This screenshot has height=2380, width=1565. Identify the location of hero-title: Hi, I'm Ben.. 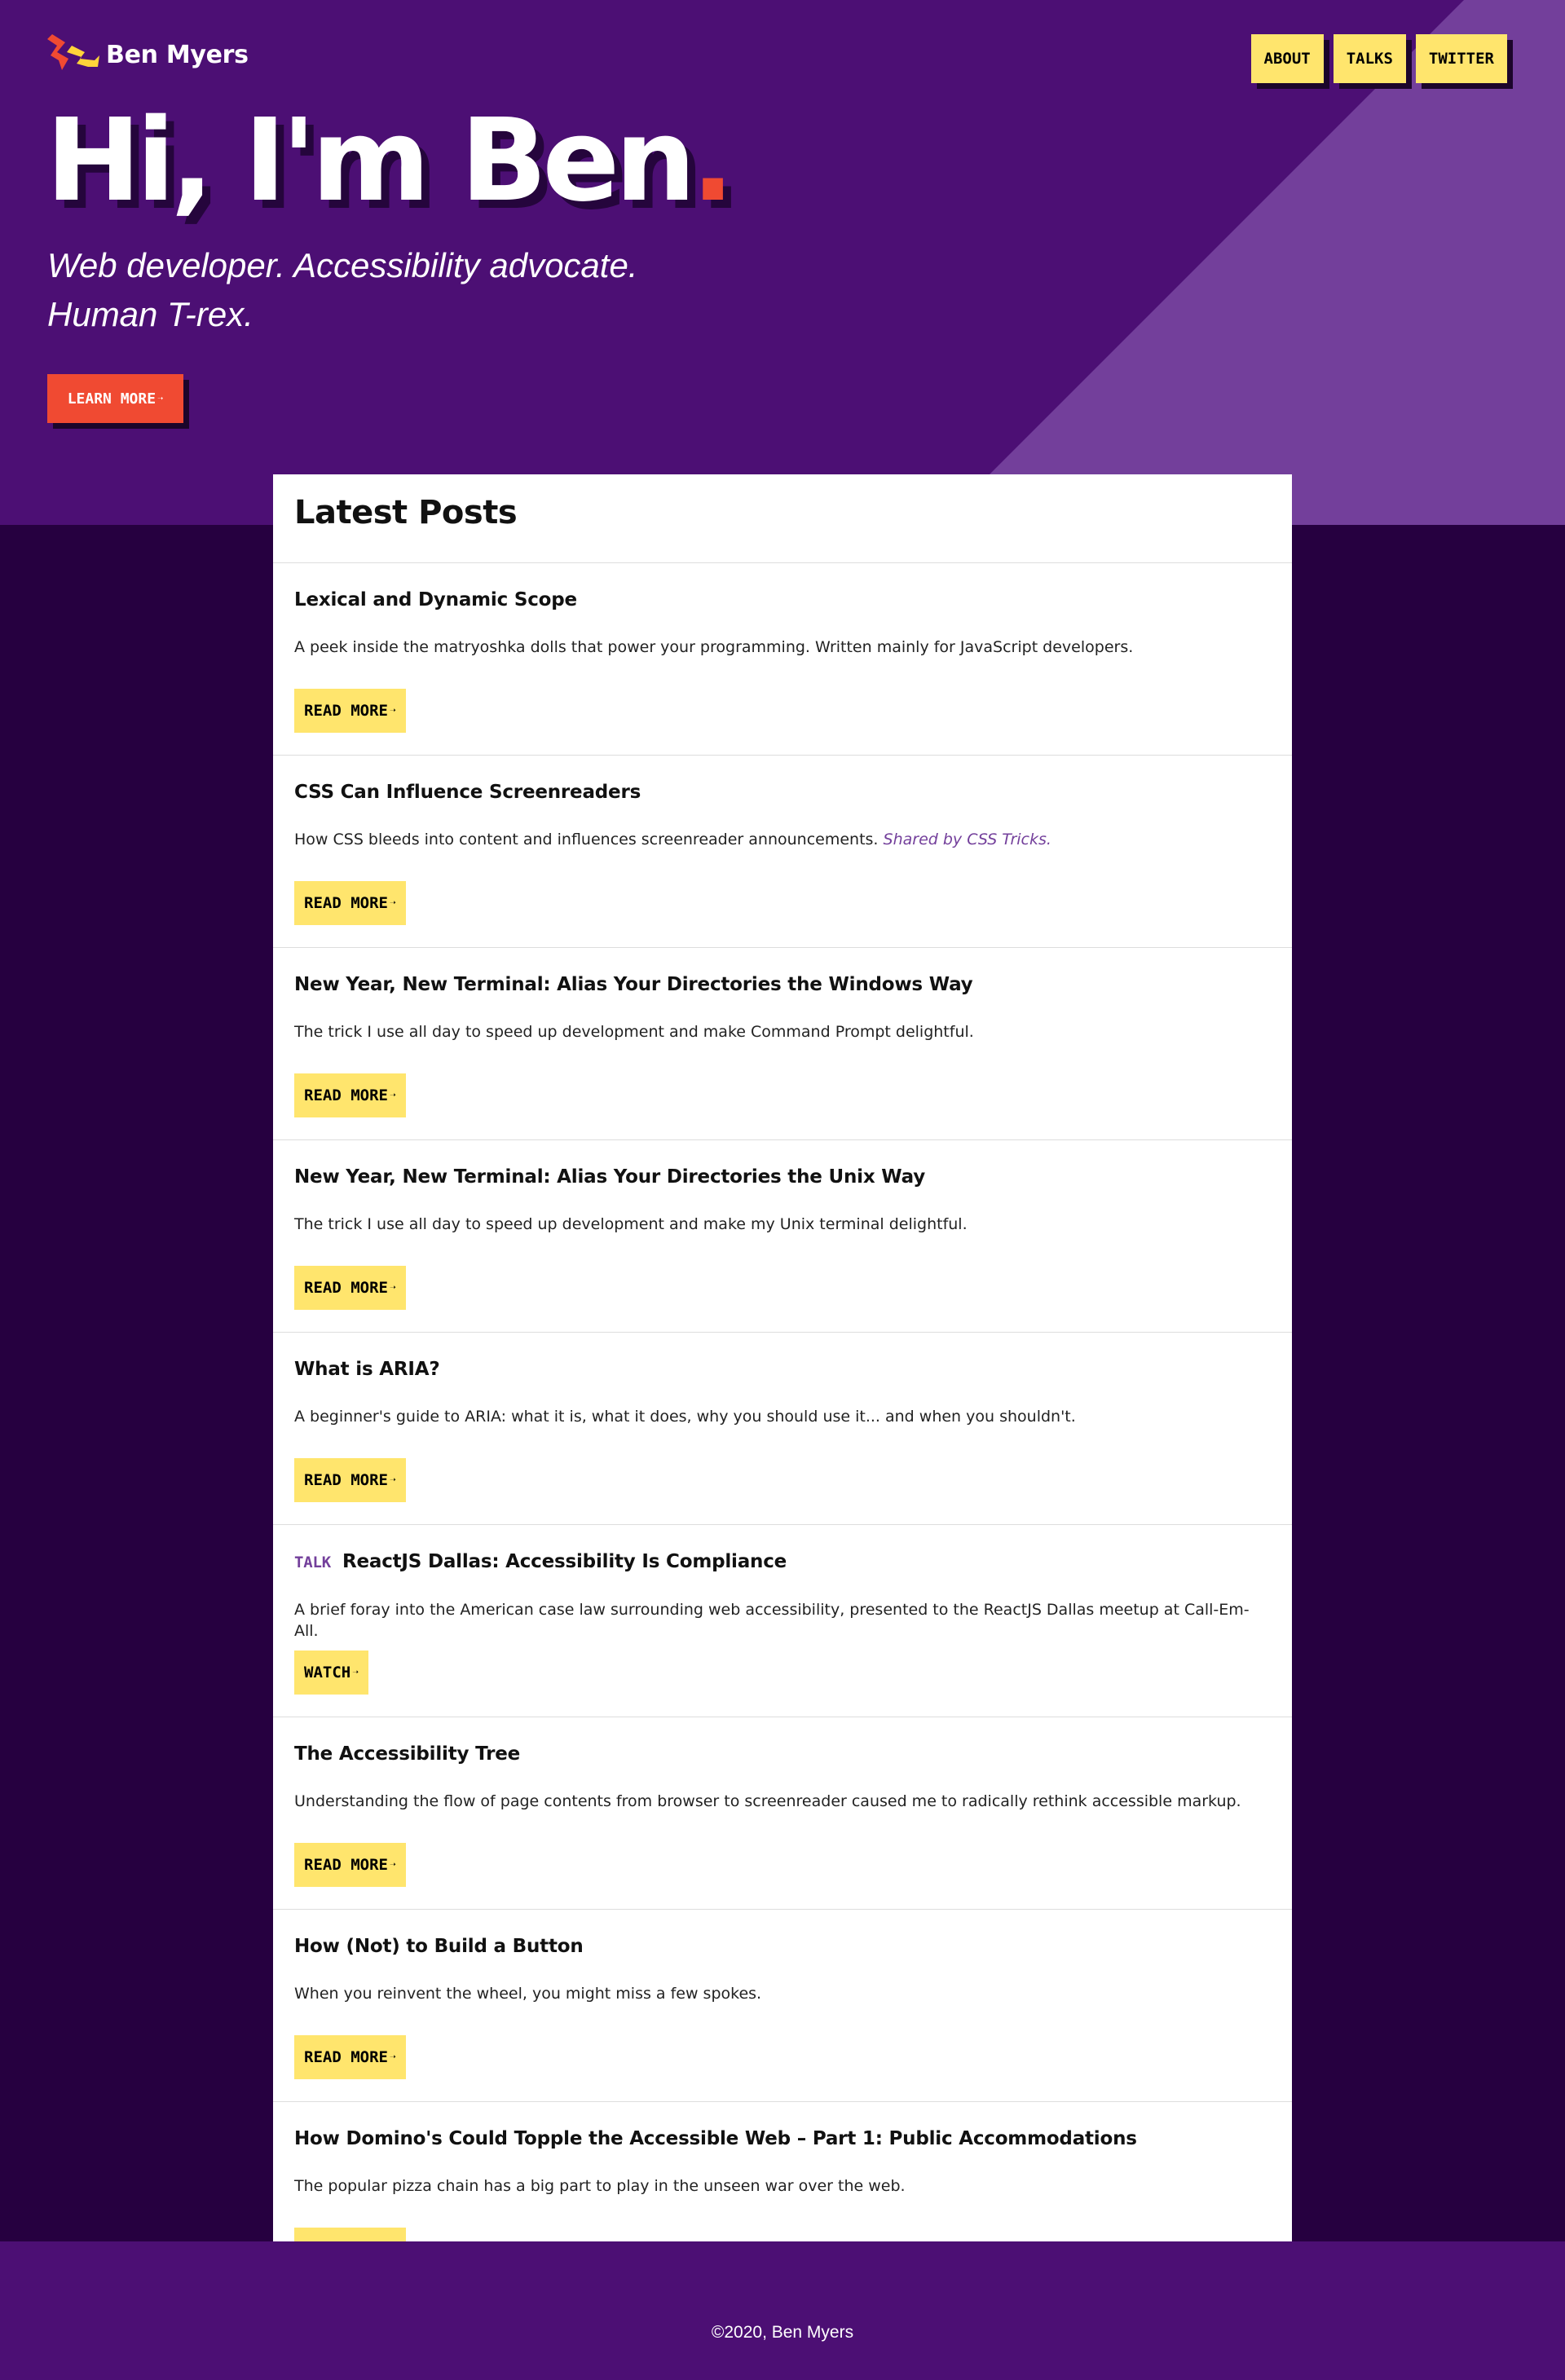
(390, 161).